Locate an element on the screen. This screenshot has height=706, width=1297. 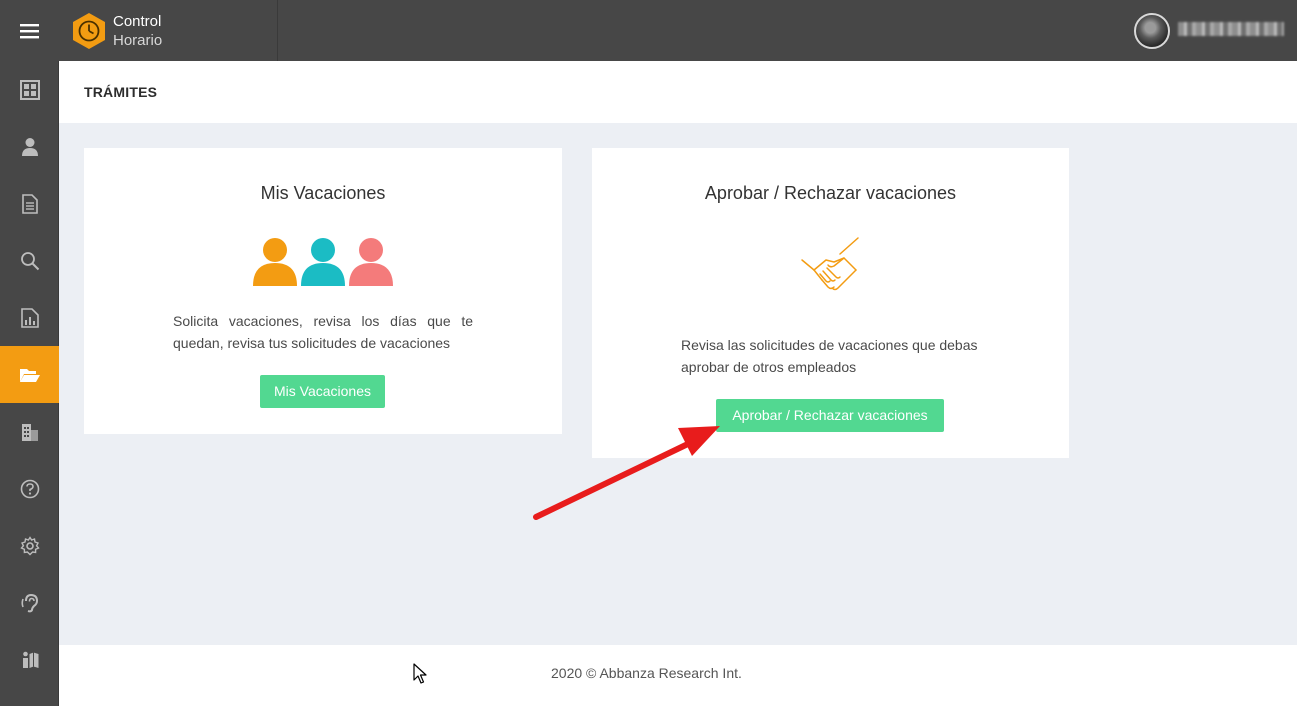
footer: 2020 © Abbanza Research Int. is located at coordinates (678, 675).